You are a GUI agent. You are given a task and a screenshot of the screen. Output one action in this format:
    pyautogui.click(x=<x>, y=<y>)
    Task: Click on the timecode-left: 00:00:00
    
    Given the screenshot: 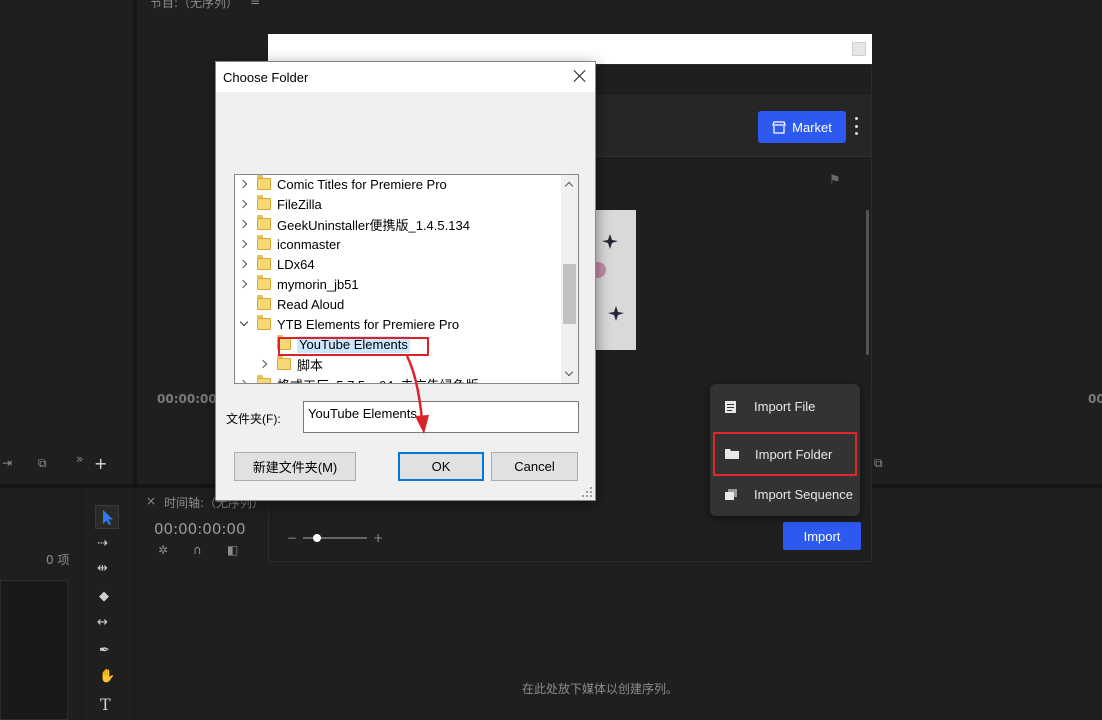 What is the action you would take?
    pyautogui.click(x=187, y=399)
    